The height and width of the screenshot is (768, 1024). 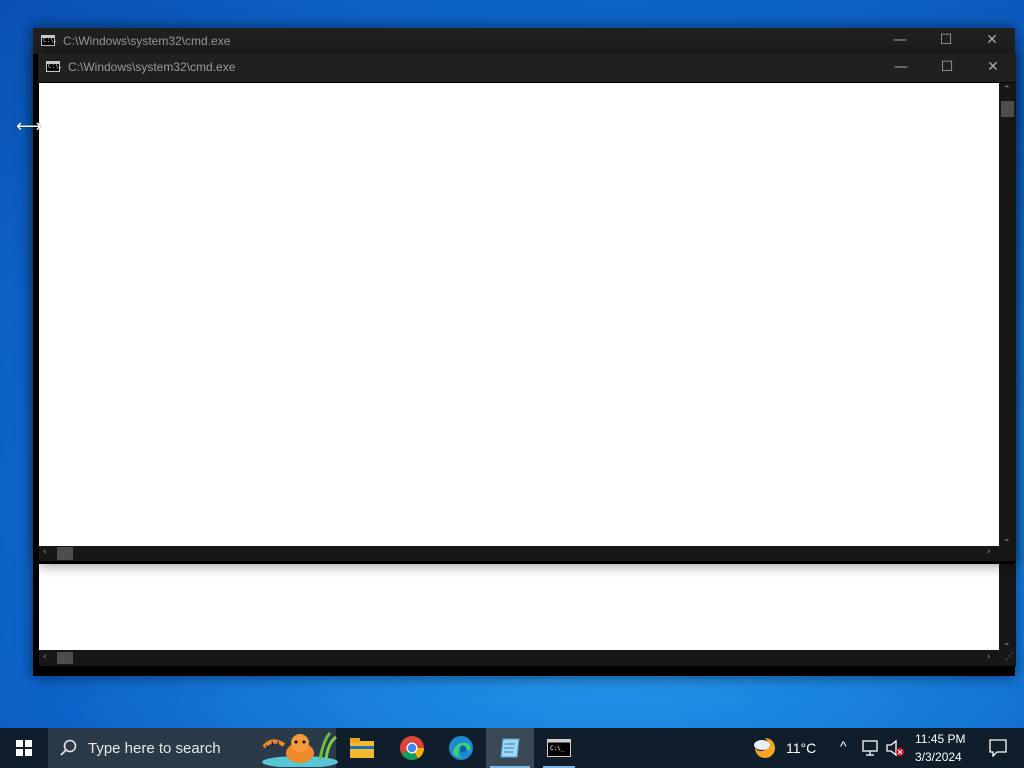 What do you see at coordinates (527, 553) in the screenshot?
I see `horizontal-scrollbar: ‹ ›` at bounding box center [527, 553].